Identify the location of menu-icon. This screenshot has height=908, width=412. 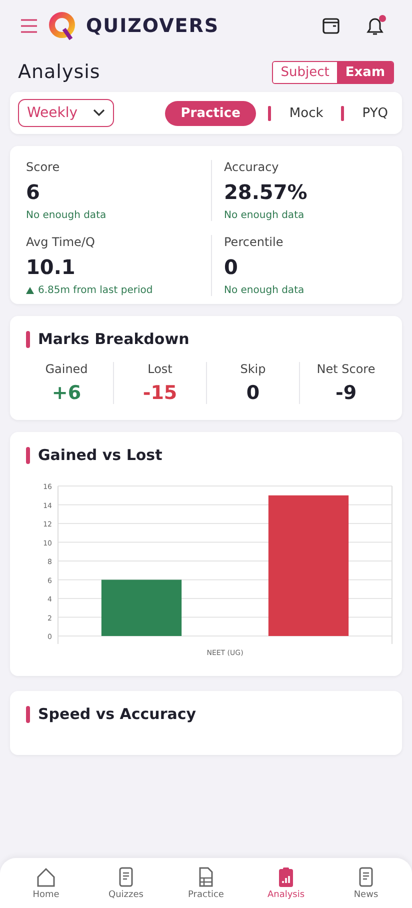
(29, 26).